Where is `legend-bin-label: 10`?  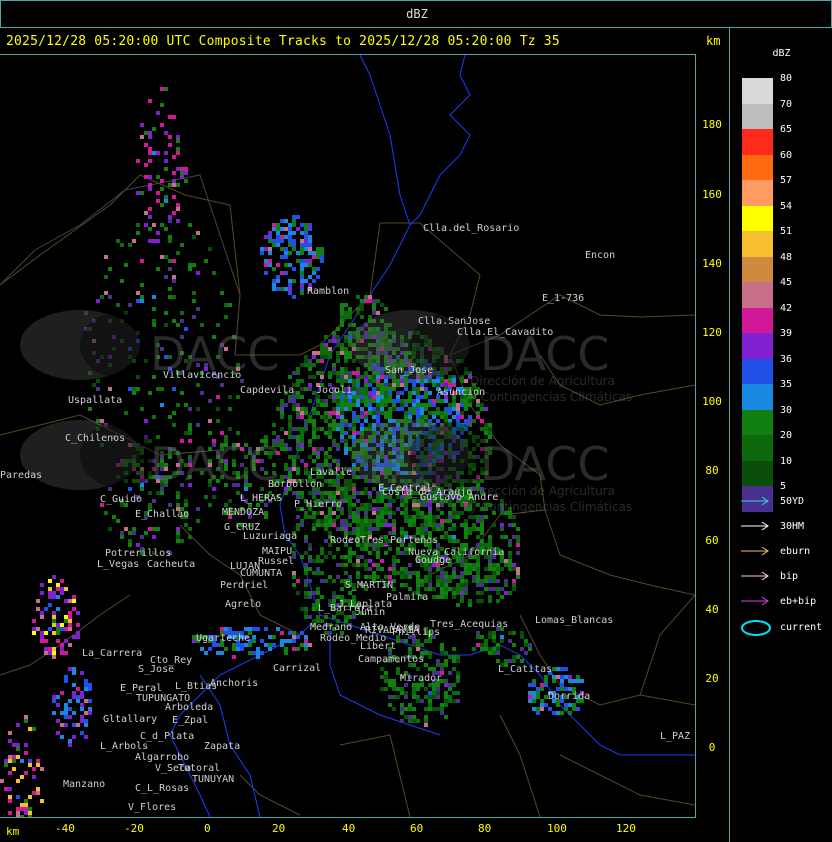
legend-bin-label: 10 is located at coordinates (786, 461).